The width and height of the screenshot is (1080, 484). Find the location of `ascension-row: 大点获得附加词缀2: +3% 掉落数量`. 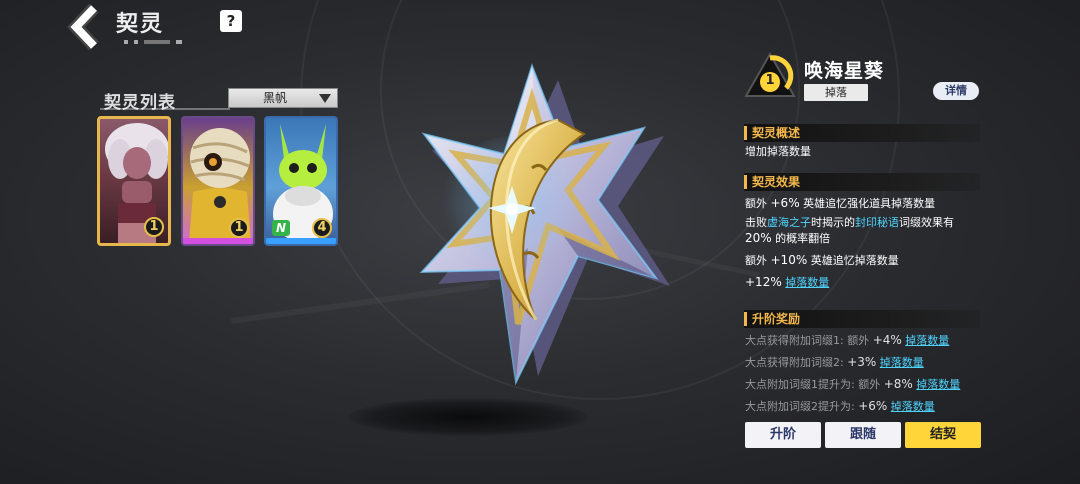

ascension-row: 大点获得附加词缀2: +3% 掉落数量 is located at coordinates (834, 362).